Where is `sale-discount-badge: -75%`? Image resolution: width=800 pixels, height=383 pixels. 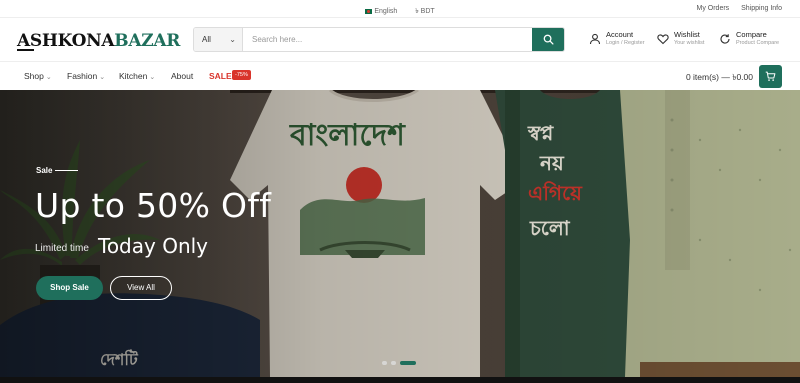 sale-discount-badge: -75% is located at coordinates (241, 75).